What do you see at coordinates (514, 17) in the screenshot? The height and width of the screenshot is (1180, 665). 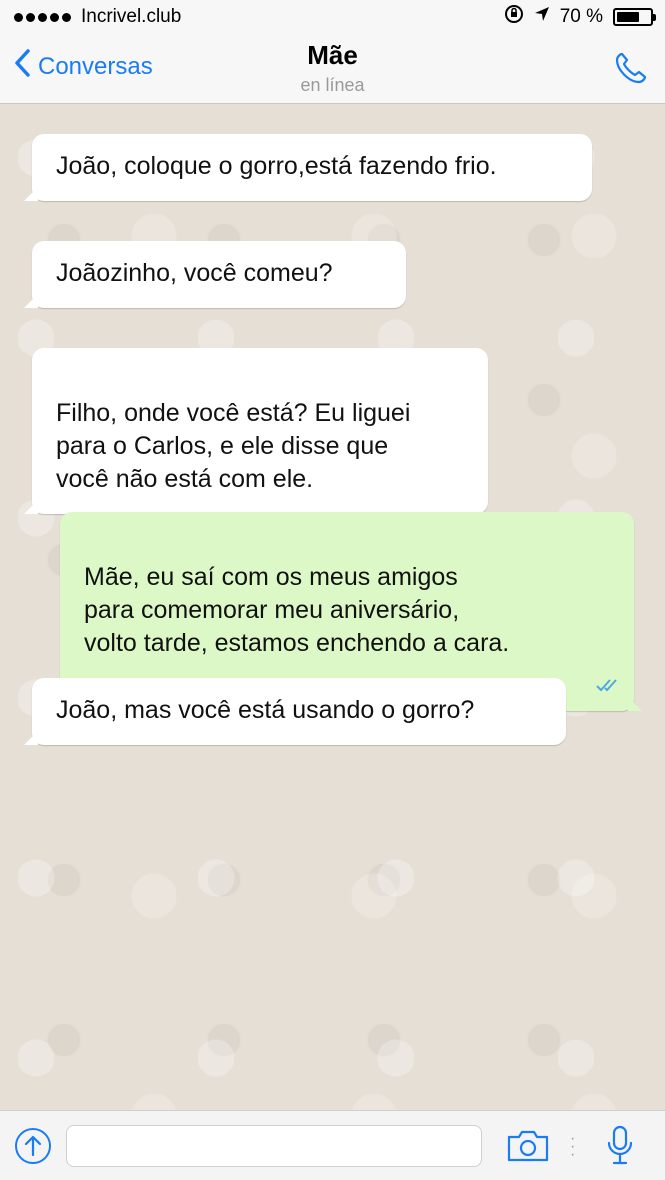 I see `rotation-lock-icon` at bounding box center [514, 17].